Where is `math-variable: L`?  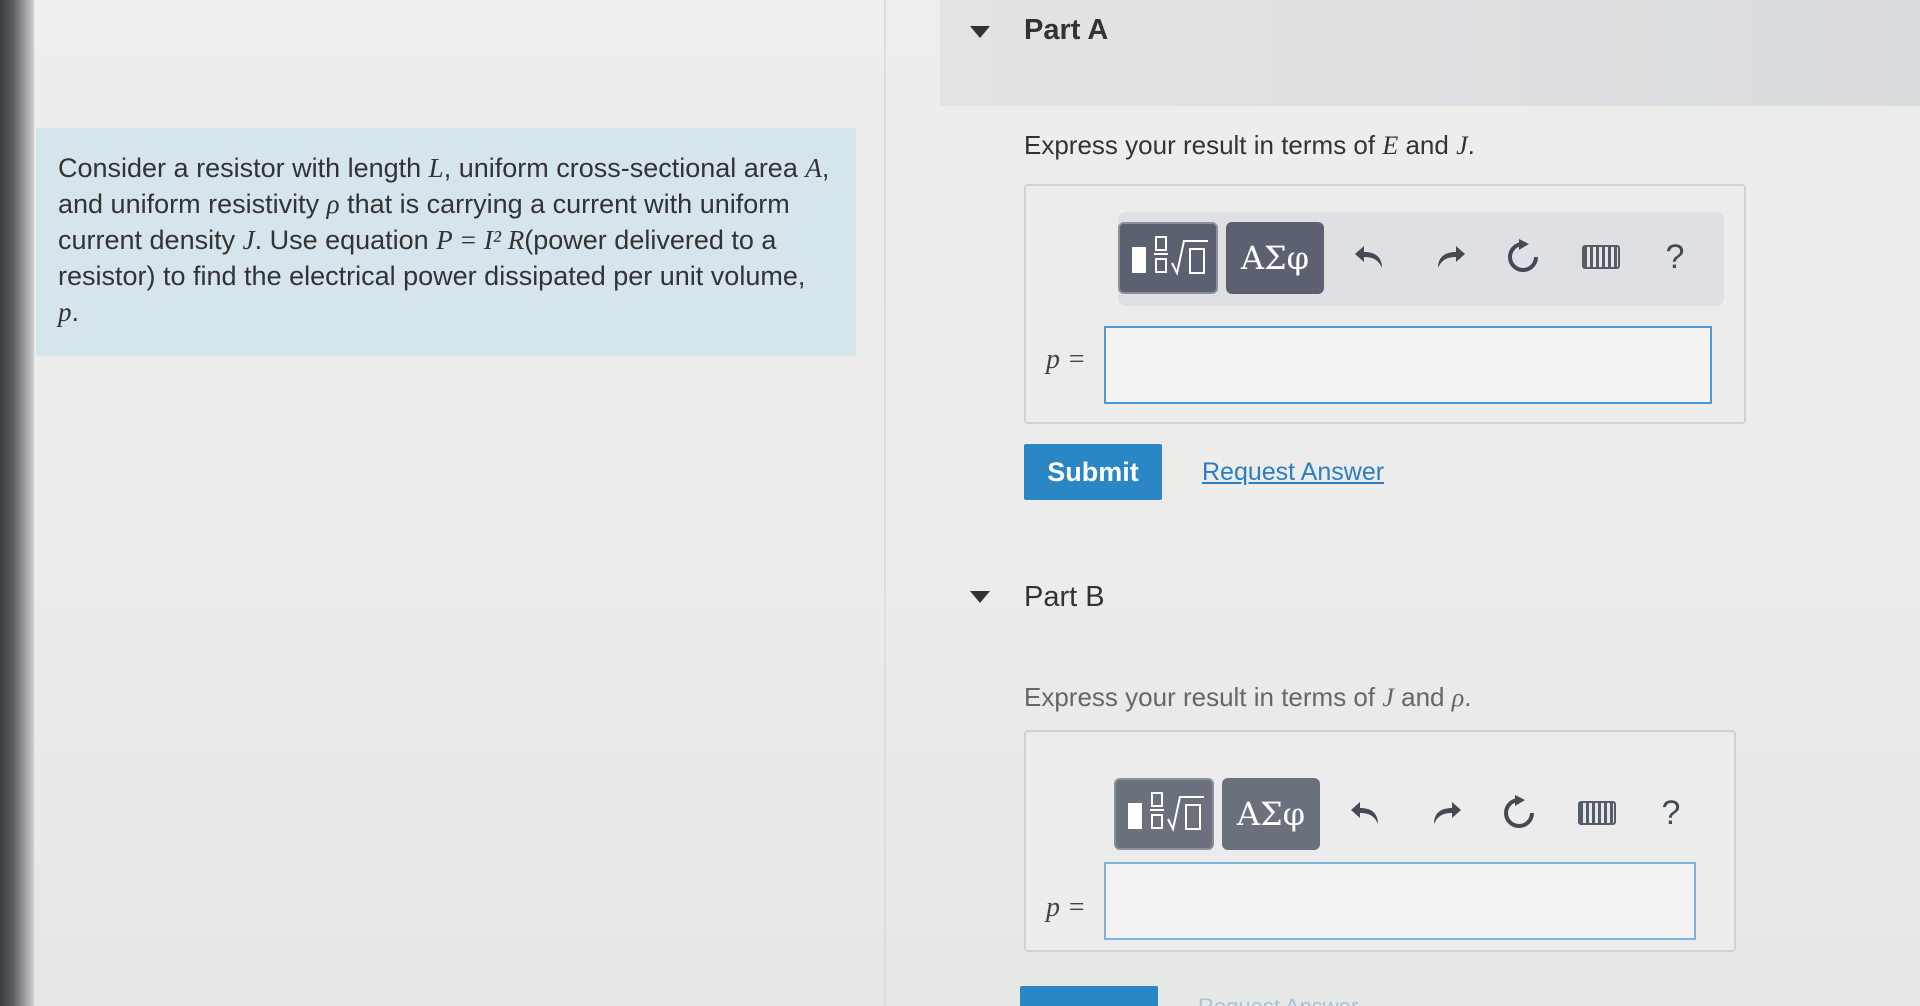
math-variable: L is located at coordinates (436, 168).